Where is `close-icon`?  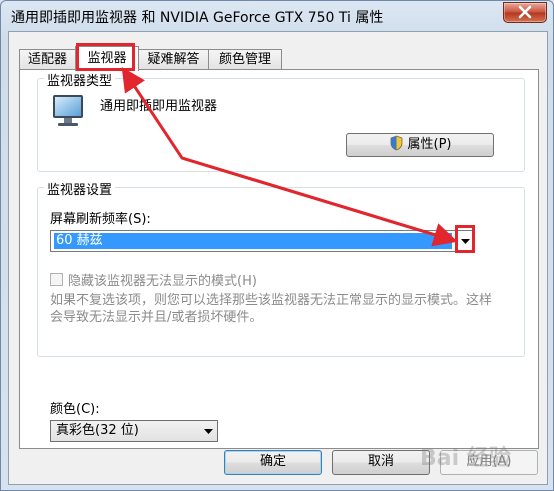
close-icon is located at coordinates (525, 12).